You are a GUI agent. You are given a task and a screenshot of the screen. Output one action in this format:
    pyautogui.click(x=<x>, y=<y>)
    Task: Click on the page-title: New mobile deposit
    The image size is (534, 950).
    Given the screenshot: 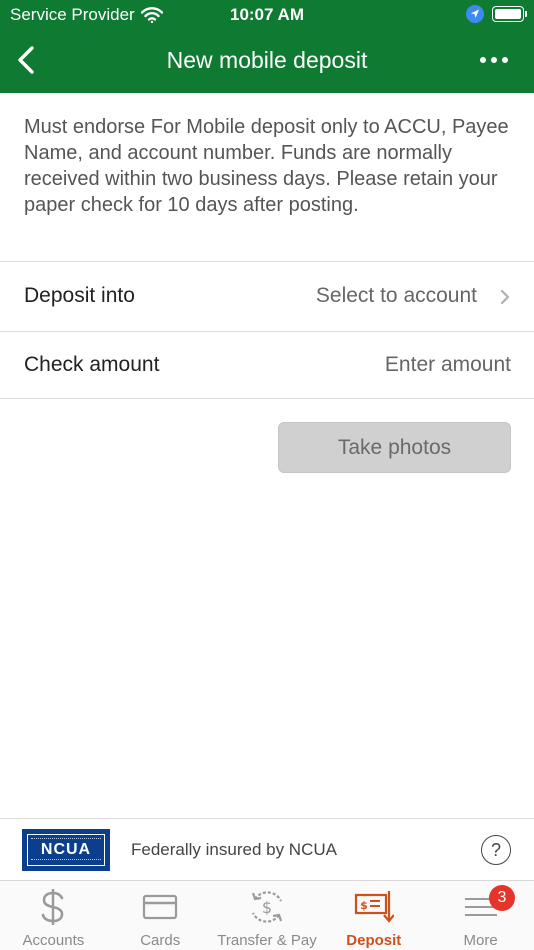 What is the action you would take?
    pyautogui.click(x=267, y=60)
    